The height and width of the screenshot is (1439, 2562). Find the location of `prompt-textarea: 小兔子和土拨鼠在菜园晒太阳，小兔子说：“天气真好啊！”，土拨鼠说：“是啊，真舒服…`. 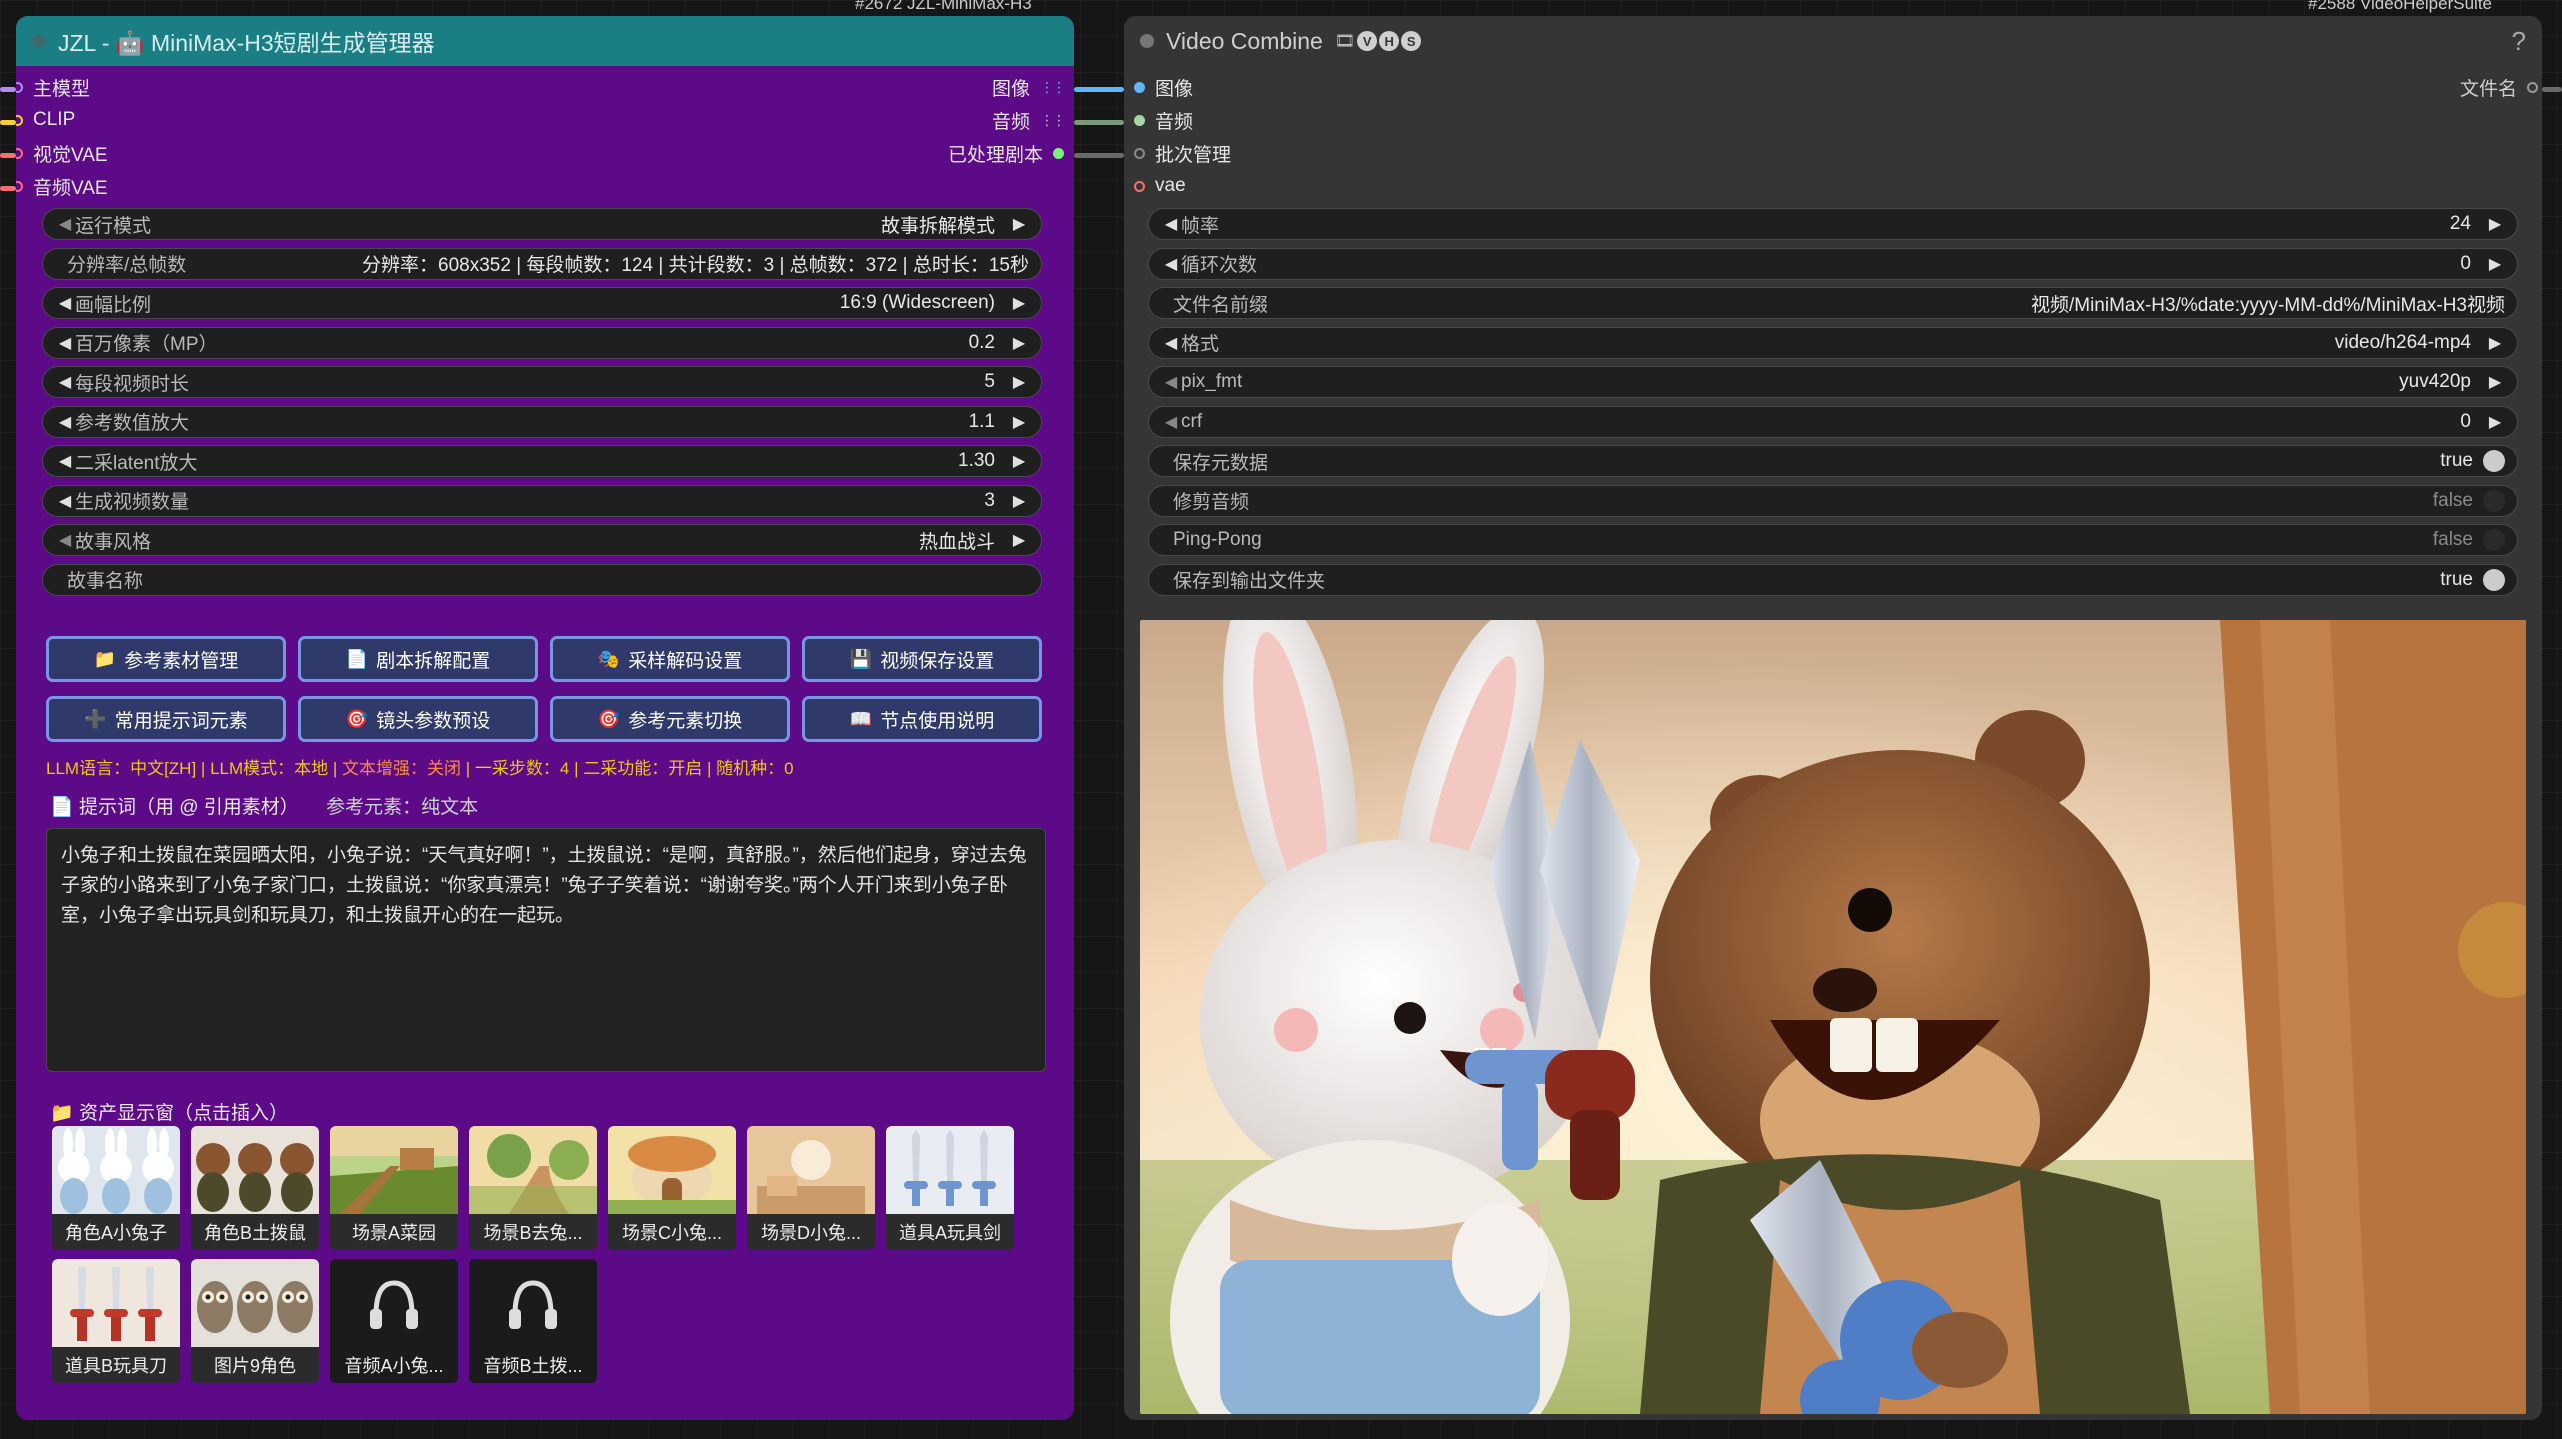

prompt-textarea: 小兔子和土拨鼠在菜园晒太阳，小兔子说：“天气真好啊！”，土拨鼠说：“是啊，真舒服… is located at coordinates (546, 950).